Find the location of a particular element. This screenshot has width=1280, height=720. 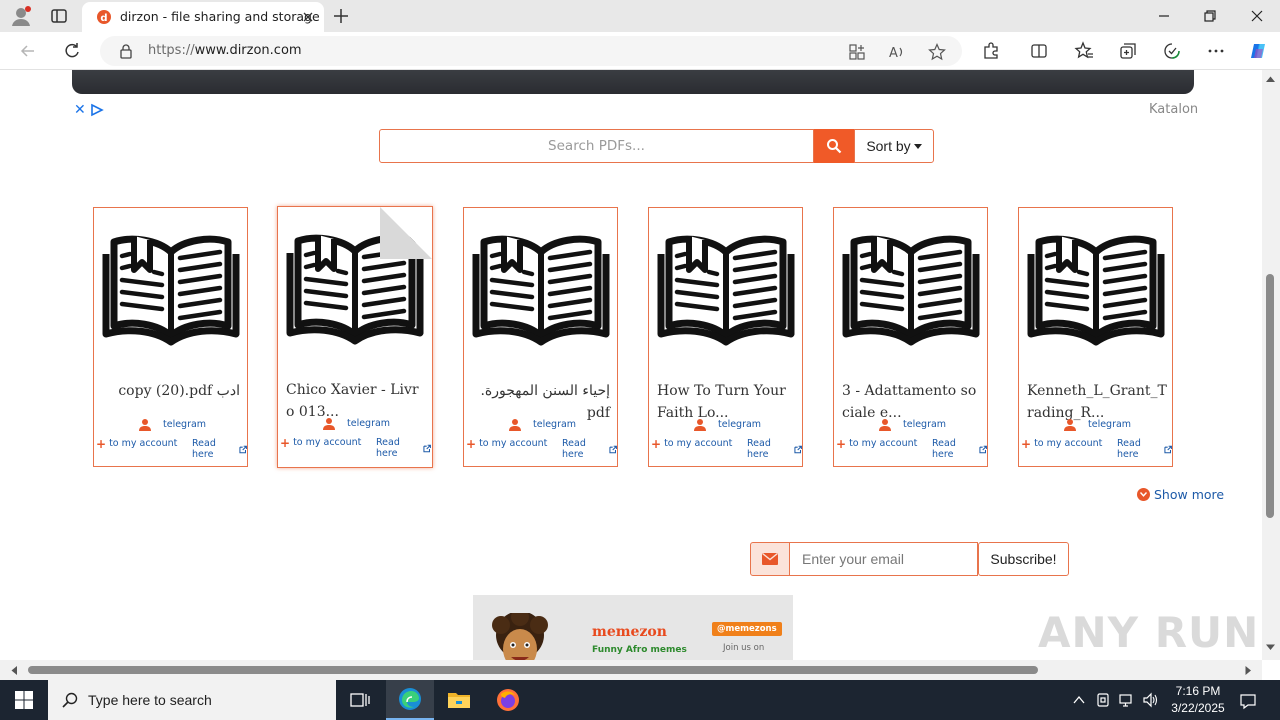

refresh-icon is located at coordinates (72, 51).